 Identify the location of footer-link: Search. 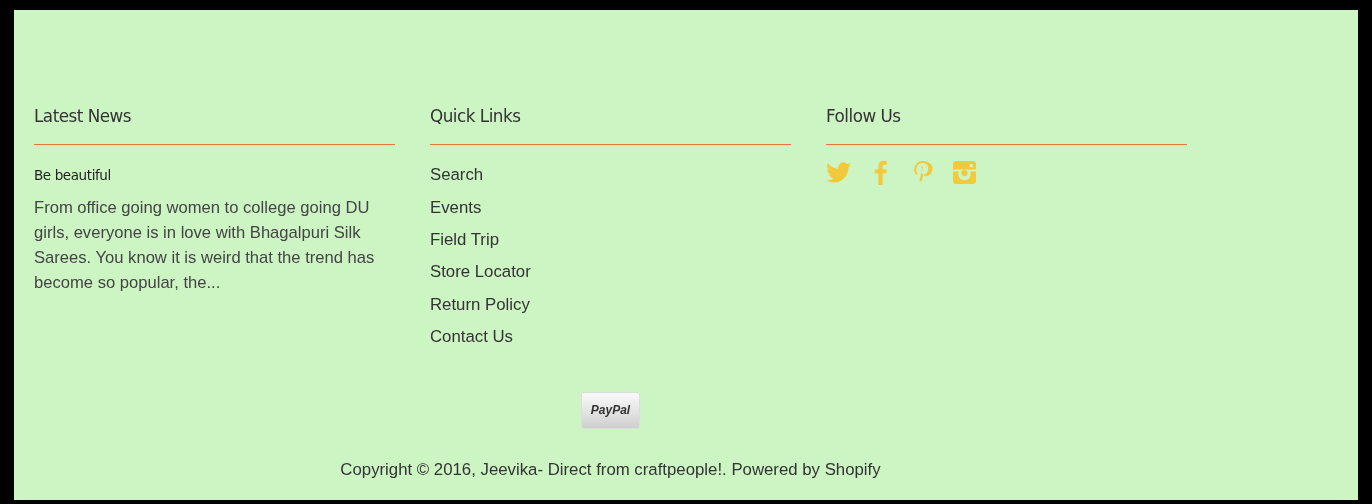
(457, 175).